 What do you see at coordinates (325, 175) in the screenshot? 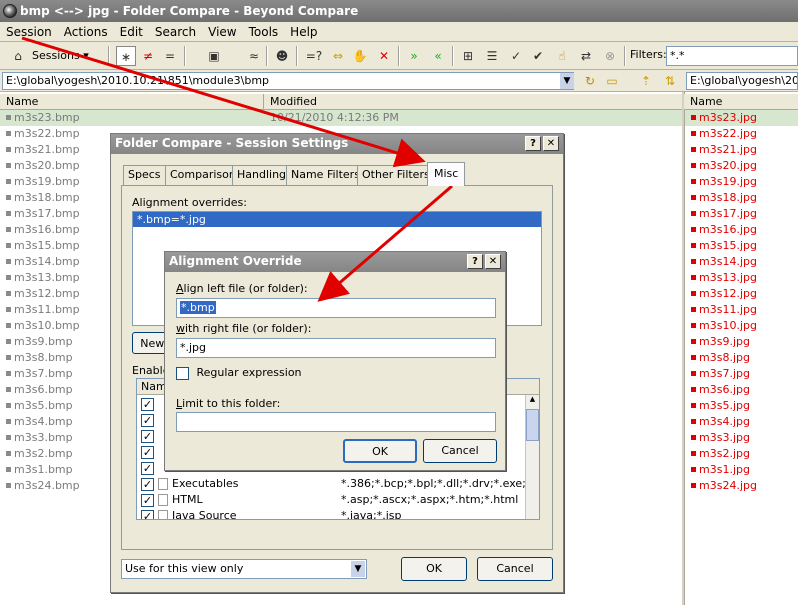
I see `tab-name-filters: Name Filters` at bounding box center [325, 175].